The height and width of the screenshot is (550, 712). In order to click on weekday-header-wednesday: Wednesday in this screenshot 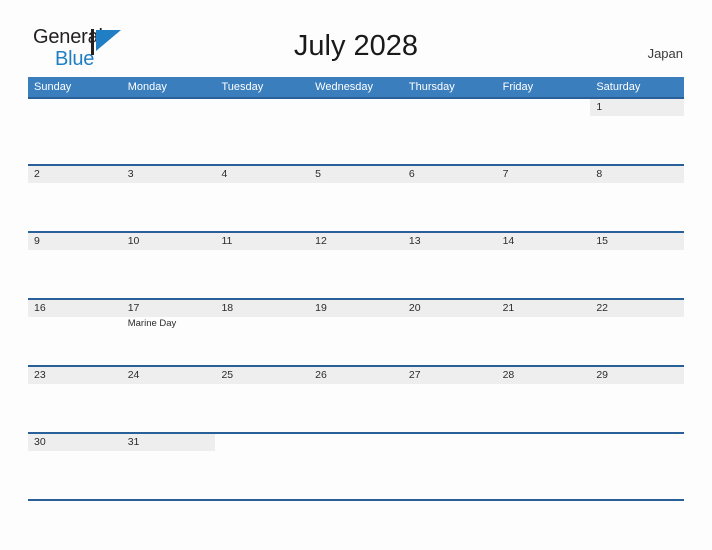, I will do `click(344, 87)`.